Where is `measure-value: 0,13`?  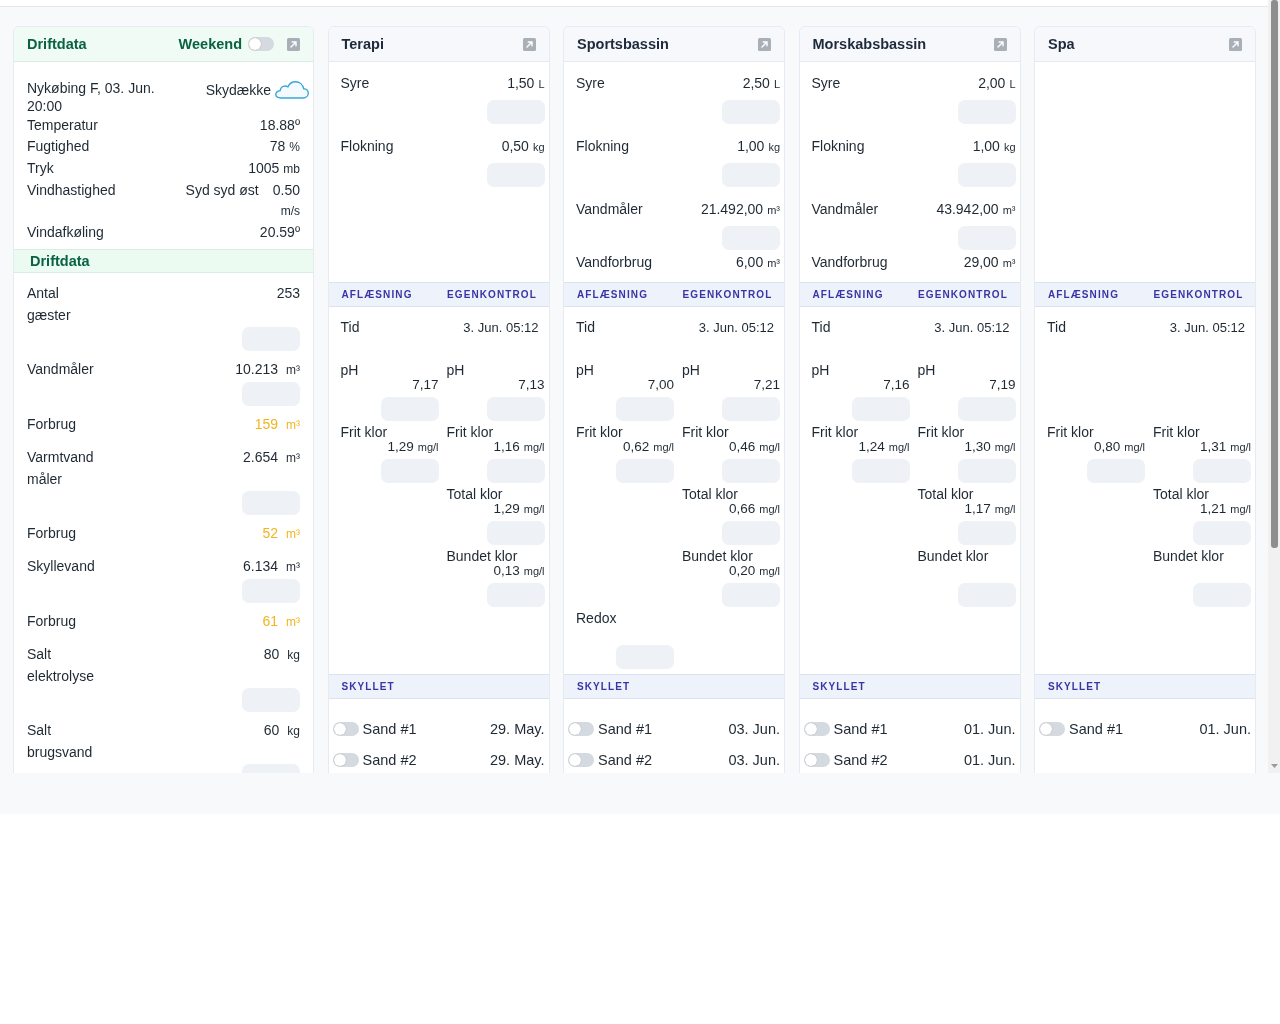 measure-value: 0,13 is located at coordinates (506, 571).